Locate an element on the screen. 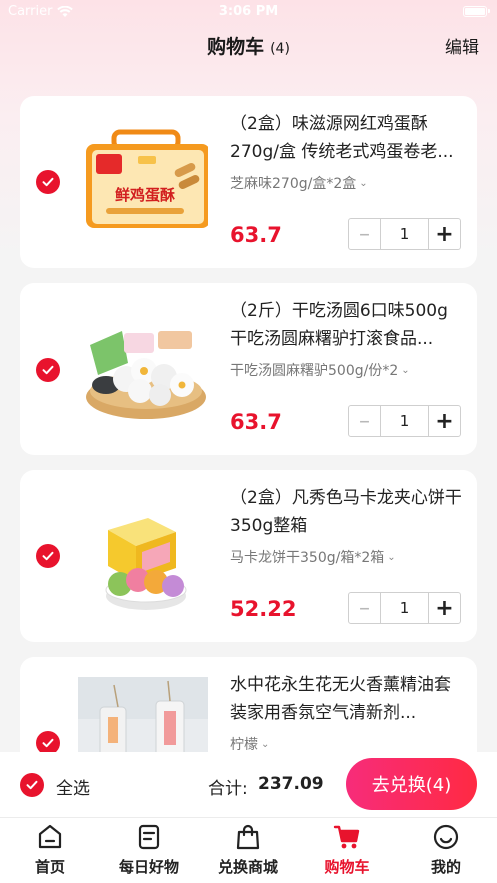  item-spec-selector: 干吃汤圆麻糬驴500g/份*2 ⌄ is located at coordinates (320, 370).